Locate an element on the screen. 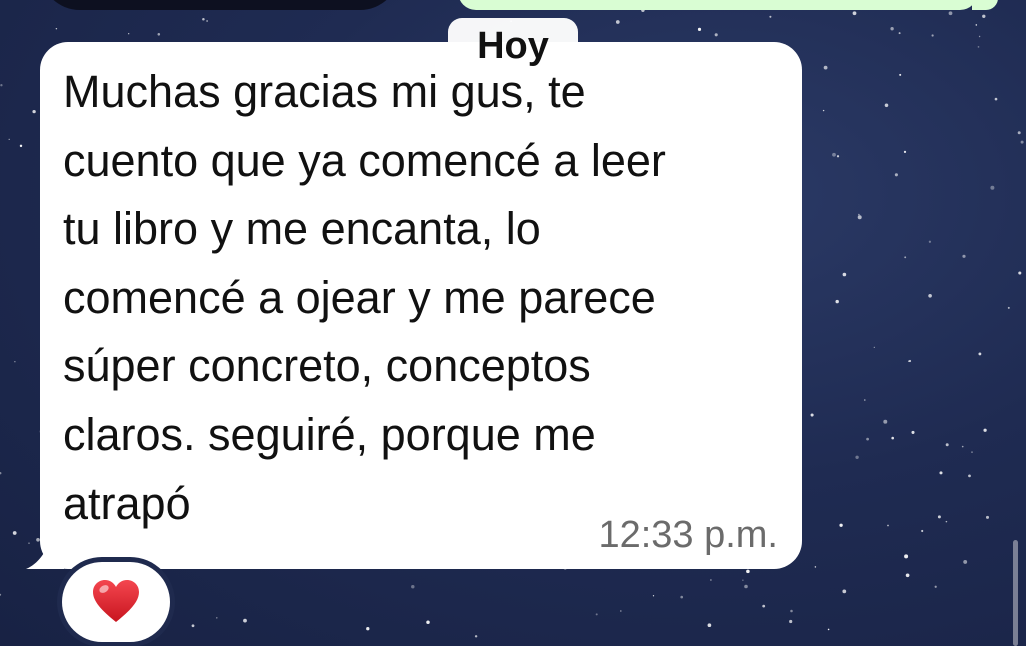 The height and width of the screenshot is (646, 1026). heart-icon is located at coordinates (116, 601).